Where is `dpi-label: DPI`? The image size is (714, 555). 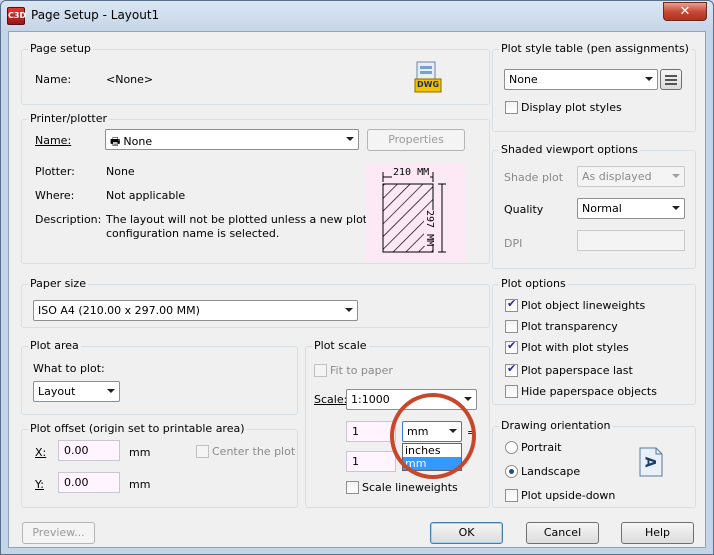
dpi-label: DPI is located at coordinates (513, 243).